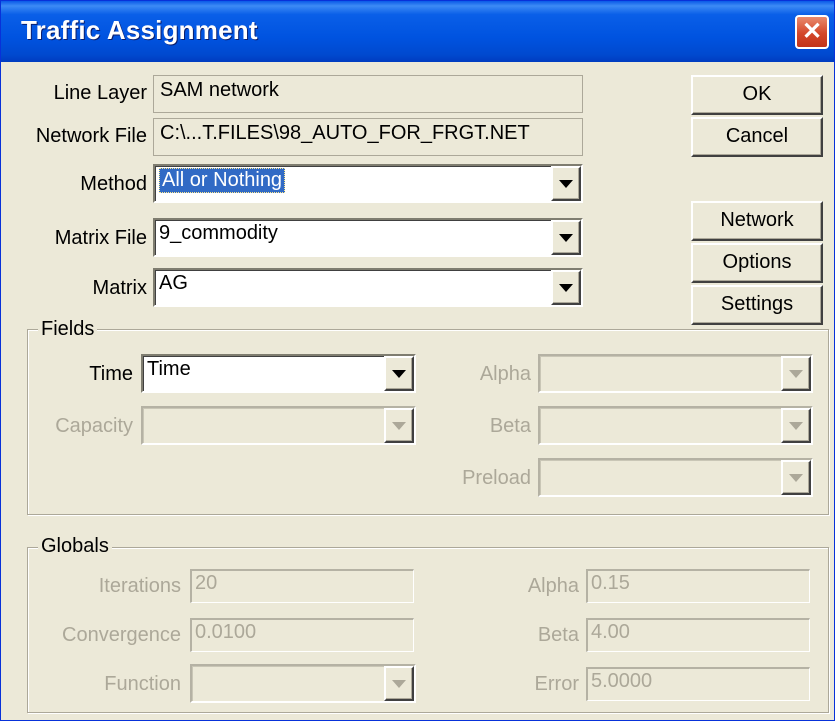 The width and height of the screenshot is (835, 721). I want to click on preload-dropdown-button, so click(796, 477).